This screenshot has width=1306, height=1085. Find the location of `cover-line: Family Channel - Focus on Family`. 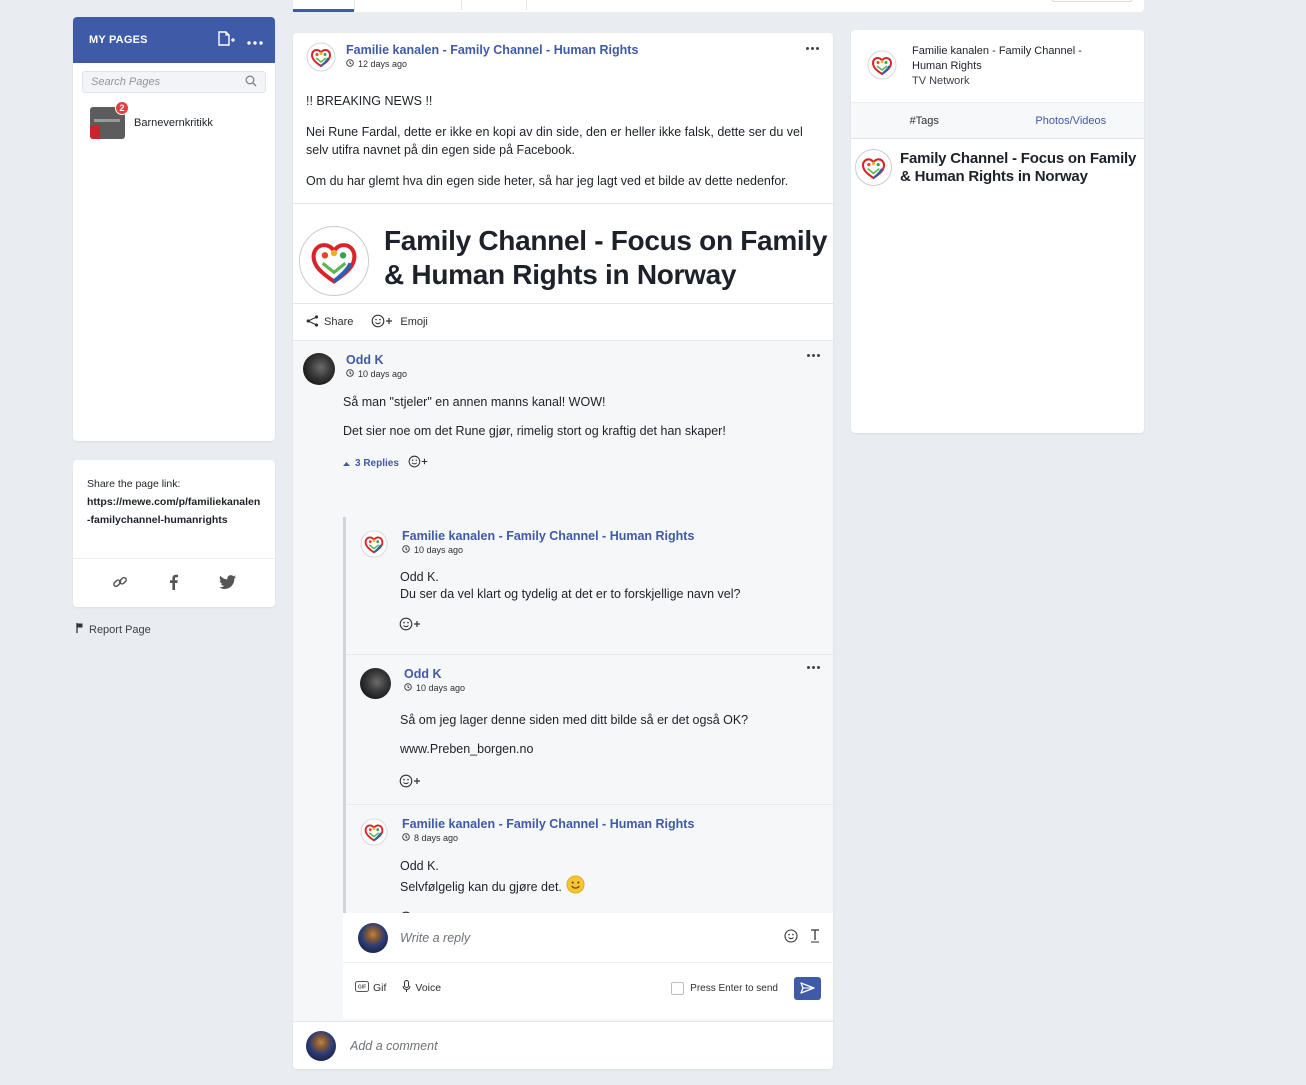

cover-line: Family Channel - Focus on Family is located at coordinates (1018, 158).